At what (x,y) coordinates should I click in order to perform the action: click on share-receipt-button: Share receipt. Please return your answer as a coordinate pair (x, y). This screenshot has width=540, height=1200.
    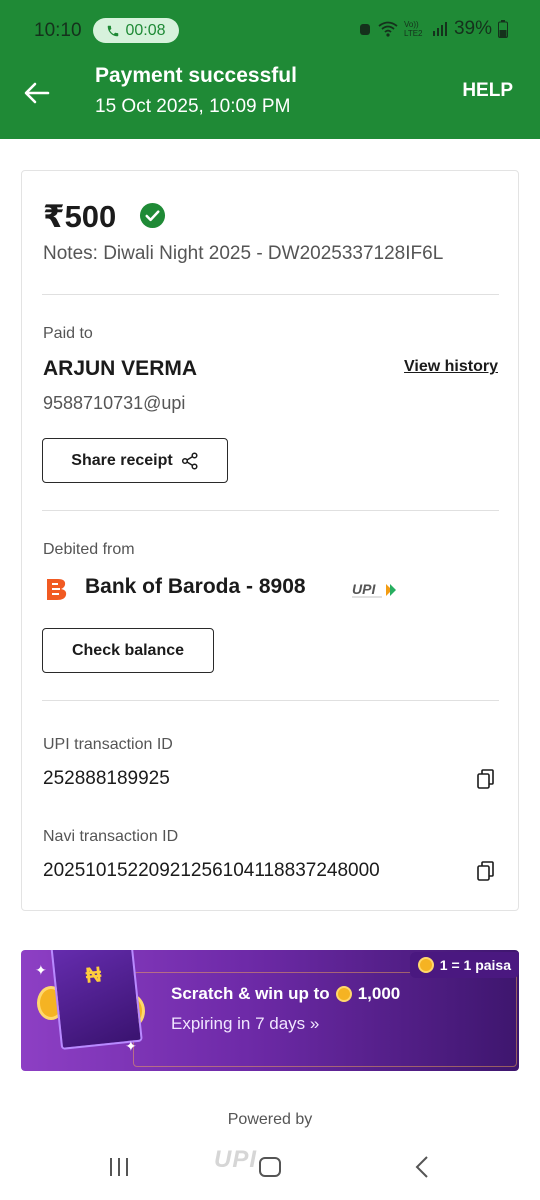
    Looking at the image, I should click on (135, 460).